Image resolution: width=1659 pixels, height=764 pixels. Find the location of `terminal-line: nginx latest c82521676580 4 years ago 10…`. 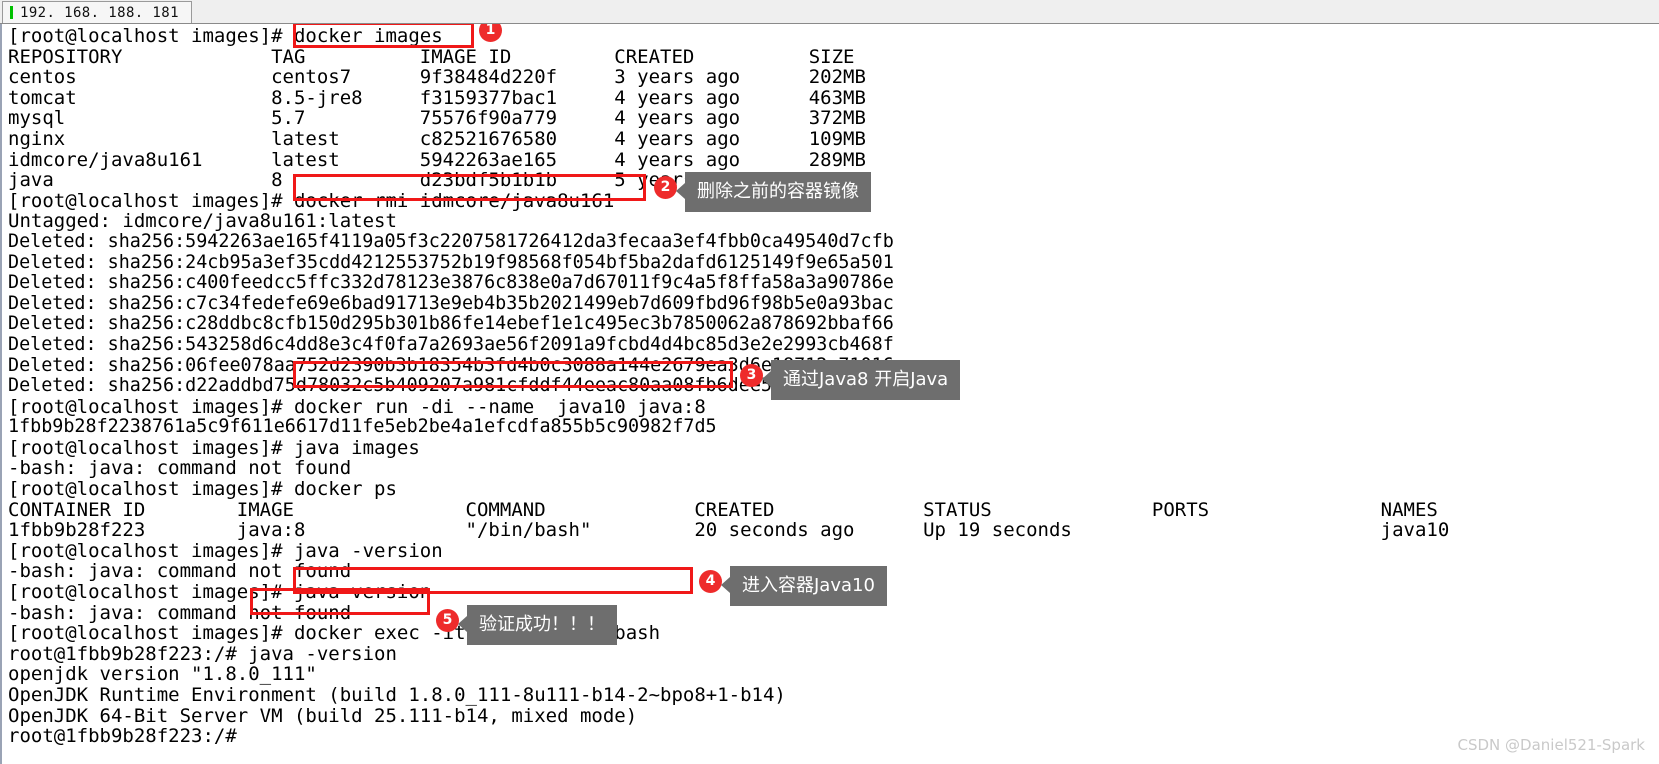

terminal-line: nginx latest c82521676580 4 years ago 10… is located at coordinates (437, 138).